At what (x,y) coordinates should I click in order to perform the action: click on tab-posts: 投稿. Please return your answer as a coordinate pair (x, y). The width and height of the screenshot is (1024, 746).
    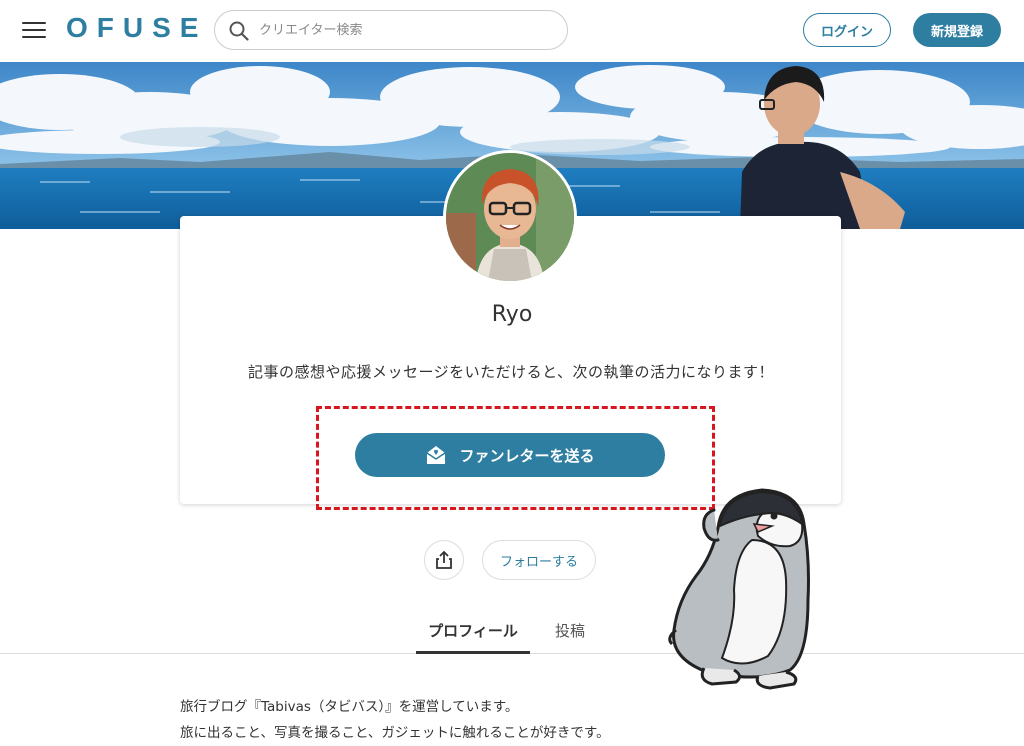
    Looking at the image, I should click on (570, 630).